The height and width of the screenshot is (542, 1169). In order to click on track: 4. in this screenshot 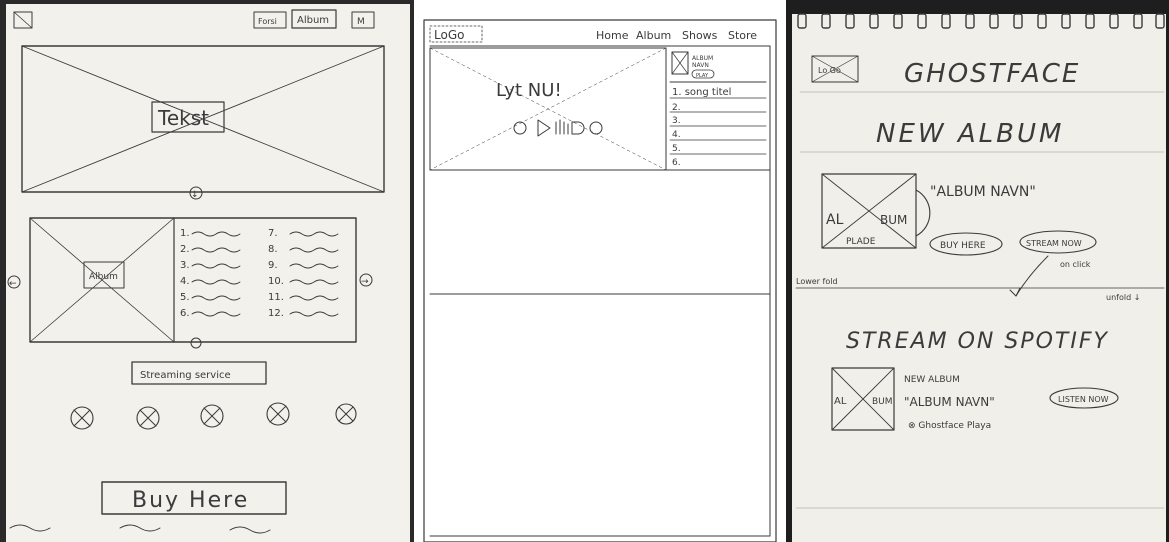, I will do `click(676, 135)`.